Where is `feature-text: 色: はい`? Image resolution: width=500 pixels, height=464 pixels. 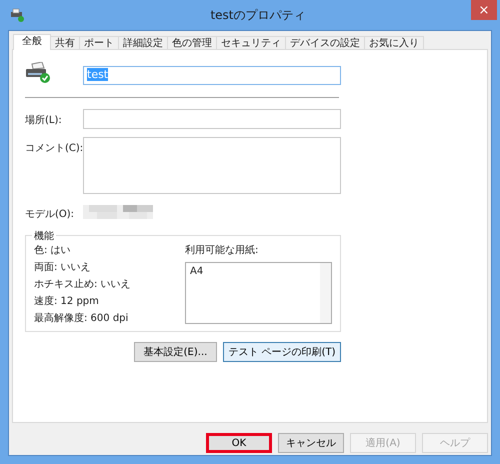 feature-text: 色: はい is located at coordinates (53, 251).